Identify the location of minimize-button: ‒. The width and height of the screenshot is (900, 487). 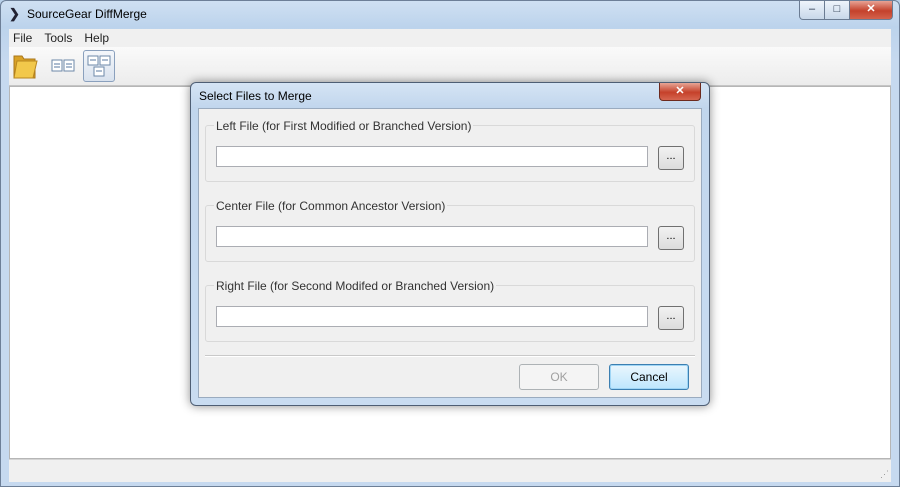
(812, 10).